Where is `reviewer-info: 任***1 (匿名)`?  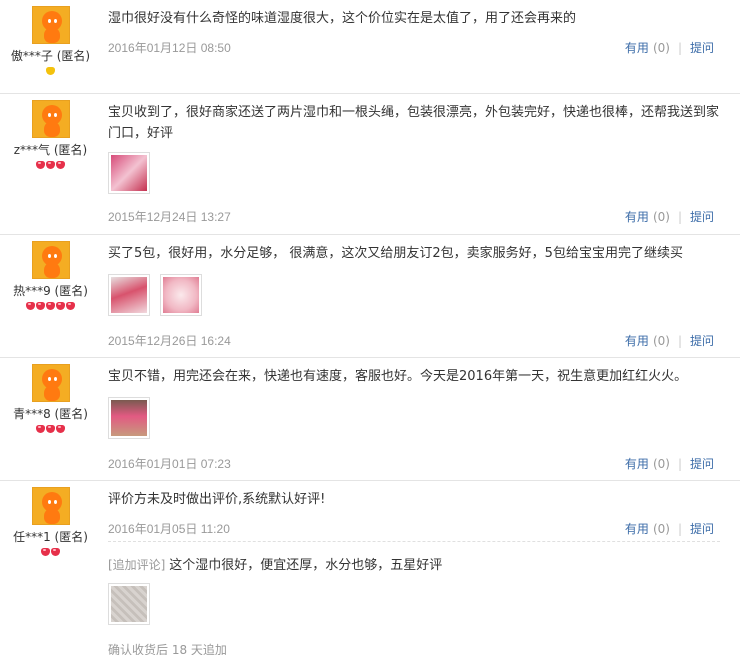 reviewer-info: 任***1 (匿名) is located at coordinates (50, 523).